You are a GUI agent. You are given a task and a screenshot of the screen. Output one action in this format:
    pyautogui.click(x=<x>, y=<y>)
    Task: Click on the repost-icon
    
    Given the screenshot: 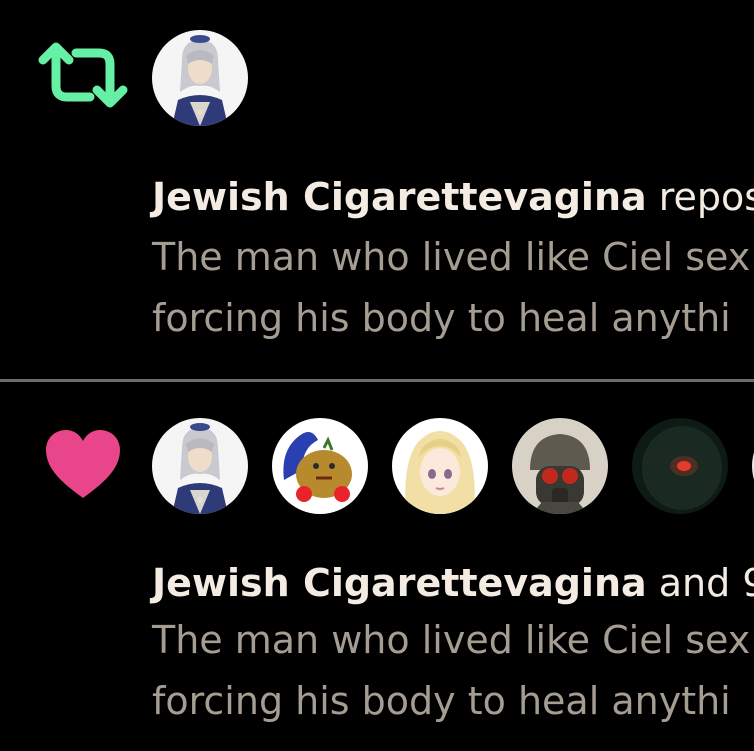 What is the action you would take?
    pyautogui.click(x=83, y=75)
    